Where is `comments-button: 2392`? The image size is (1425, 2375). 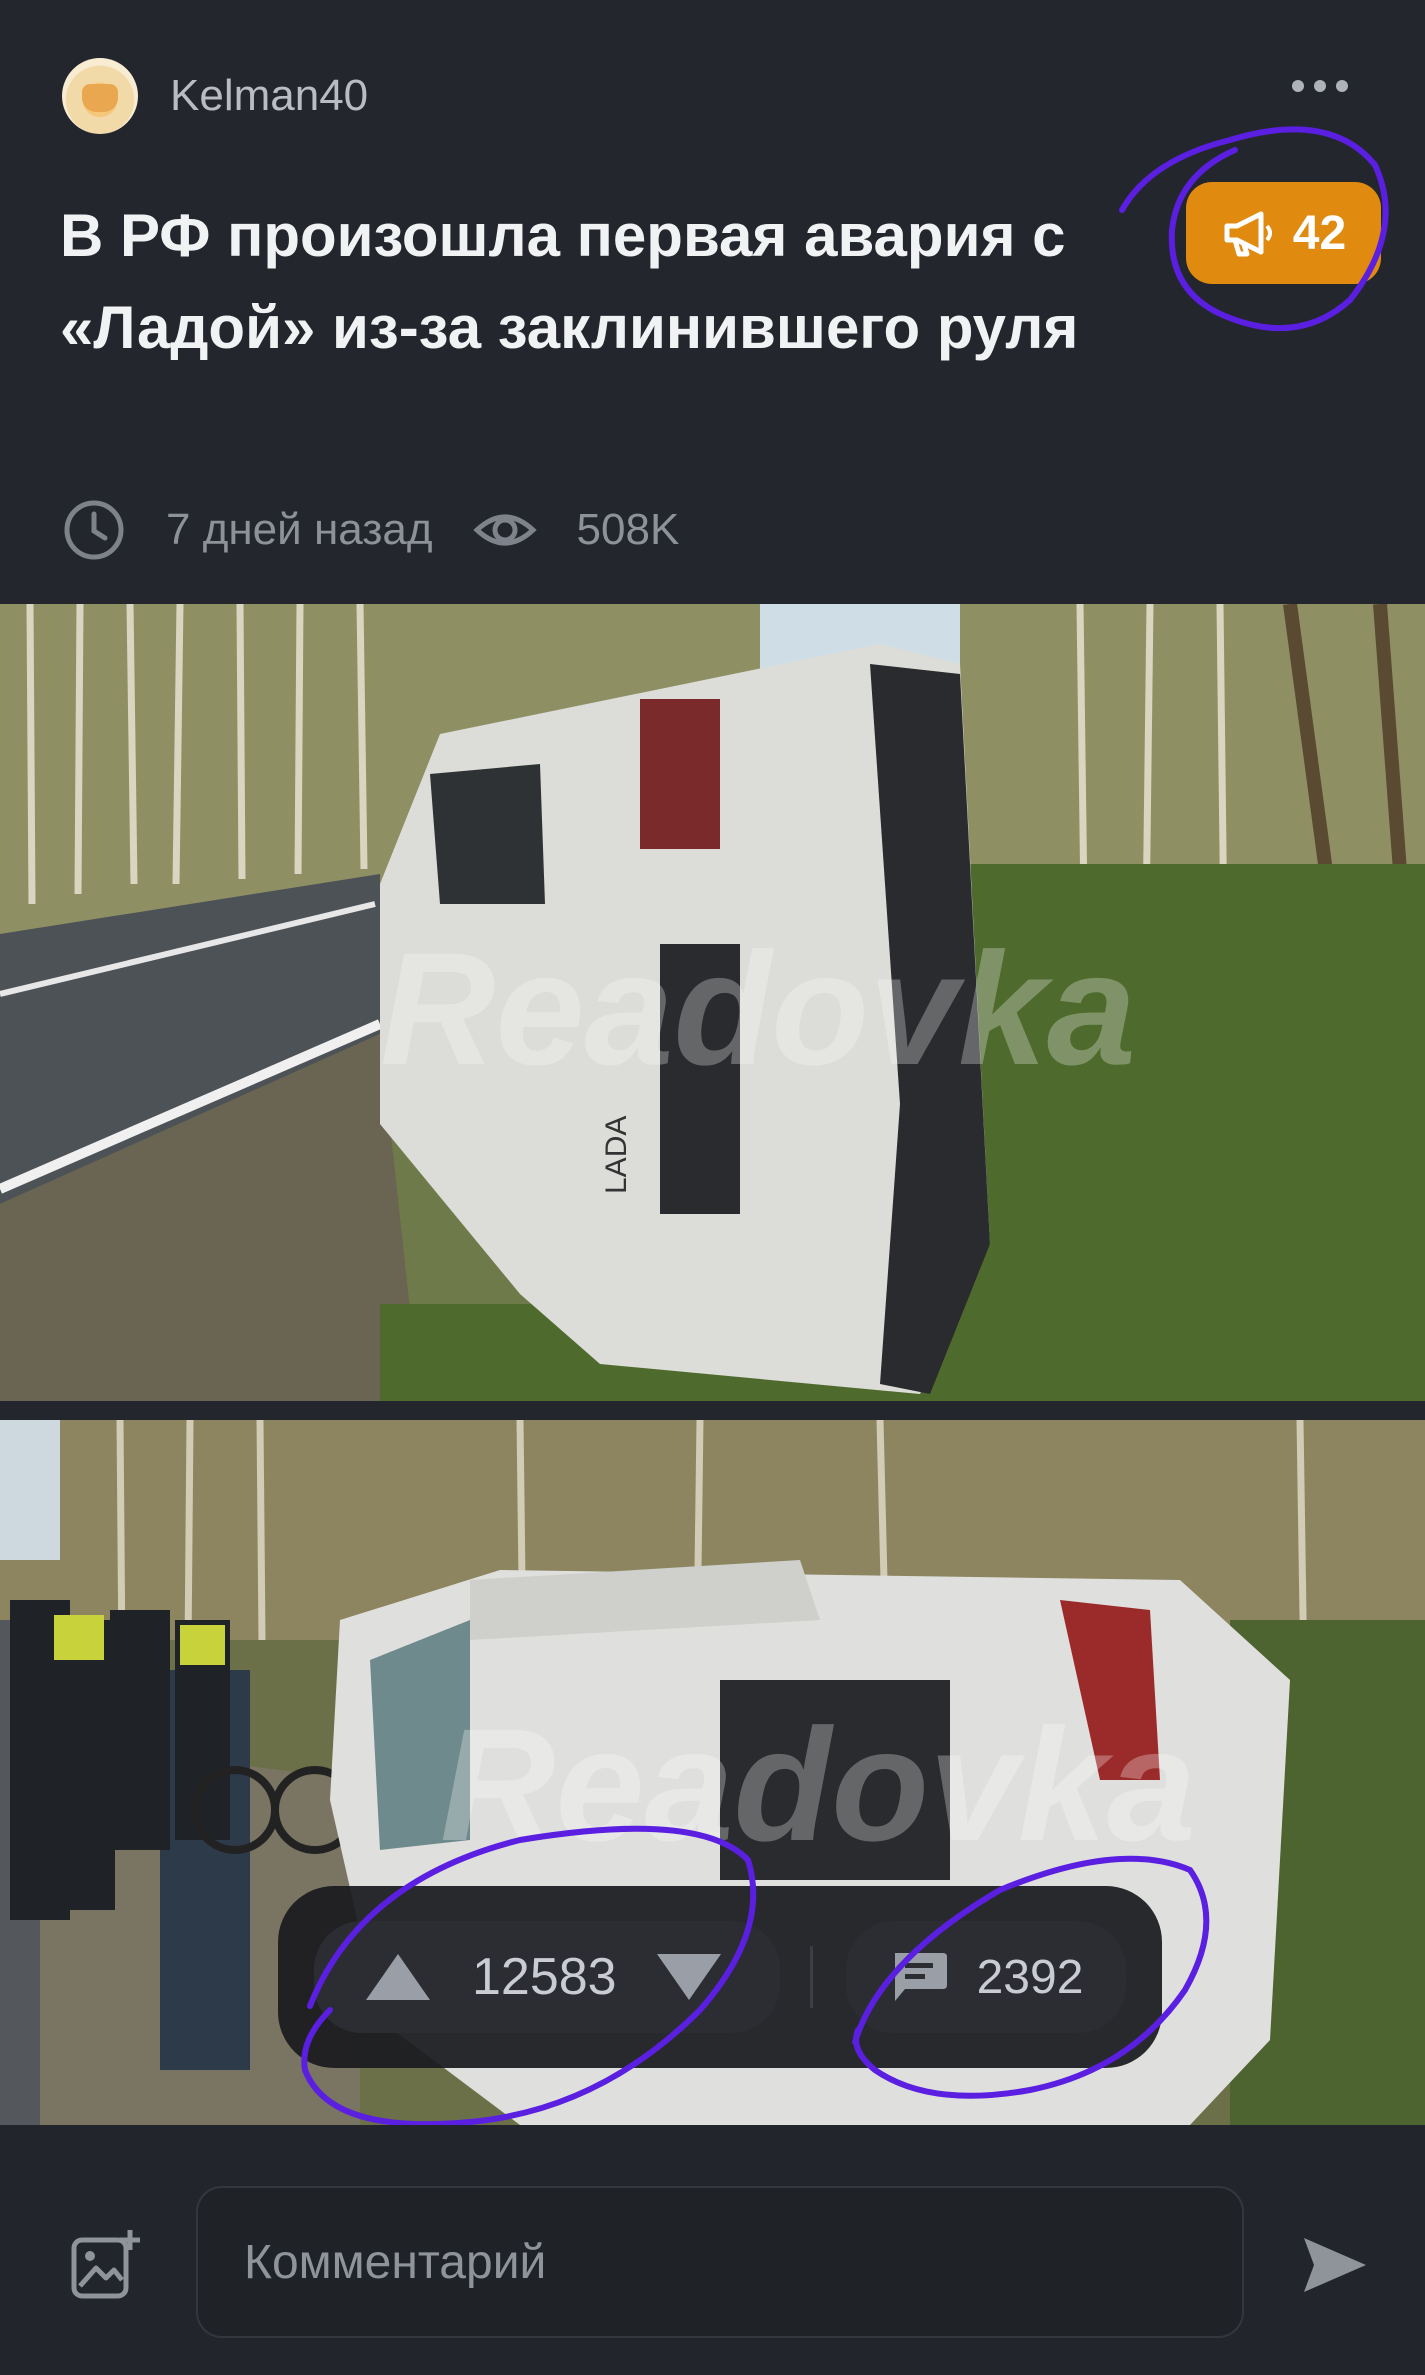 comments-button: 2392 is located at coordinates (986, 1977).